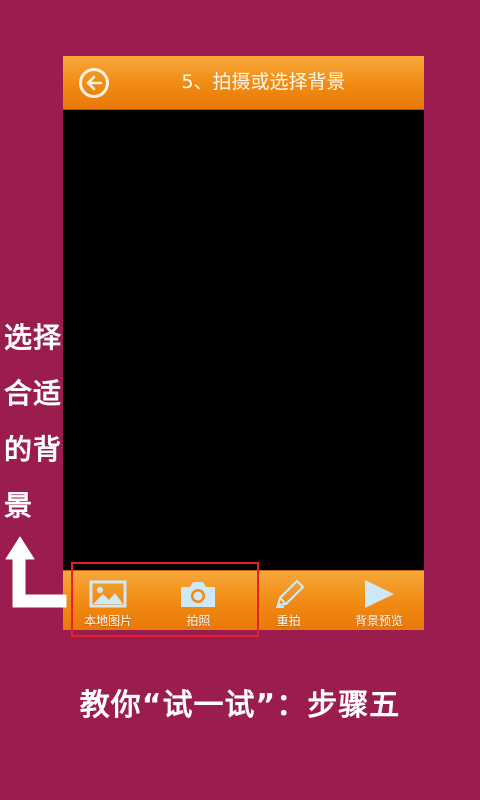 This screenshot has height=800, width=480. I want to click on arrow-up-icon, so click(36, 572).